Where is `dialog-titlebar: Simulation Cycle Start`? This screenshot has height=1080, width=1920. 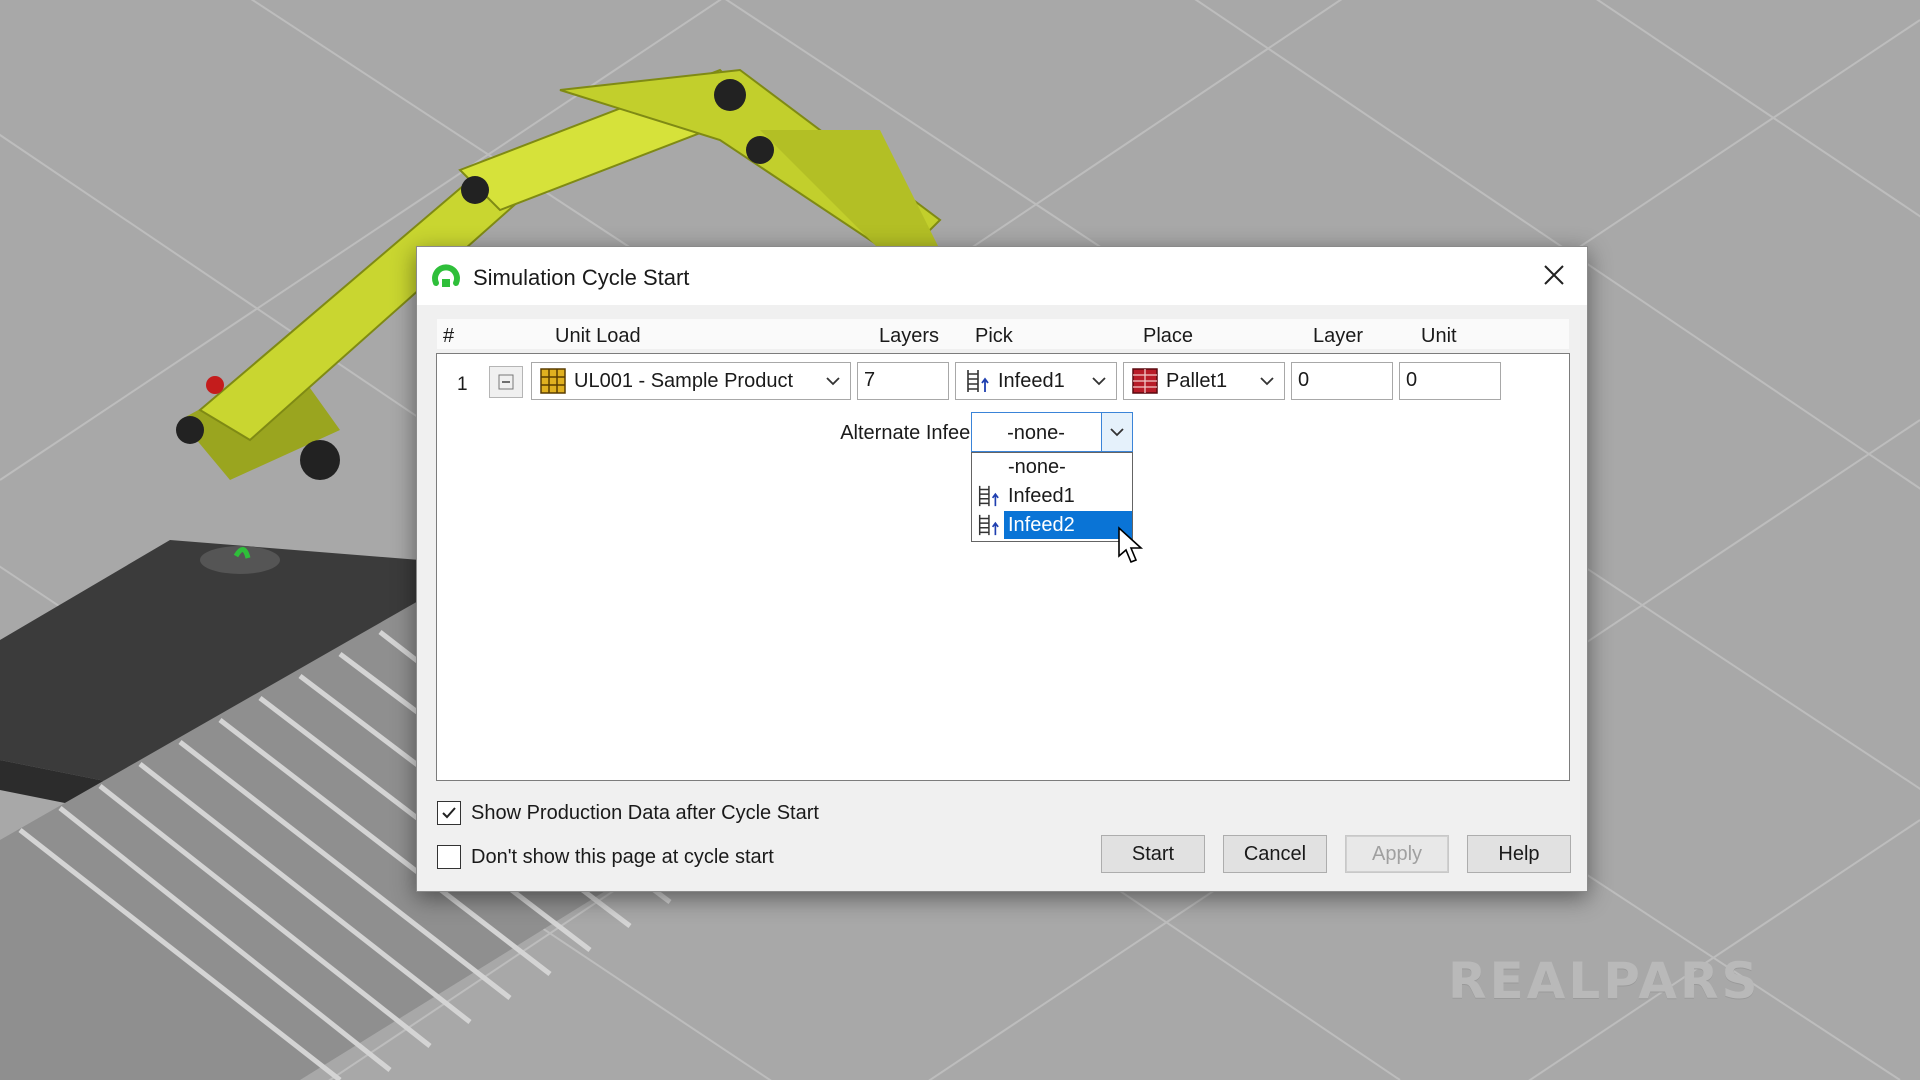 dialog-titlebar: Simulation Cycle Start is located at coordinates (1002, 276).